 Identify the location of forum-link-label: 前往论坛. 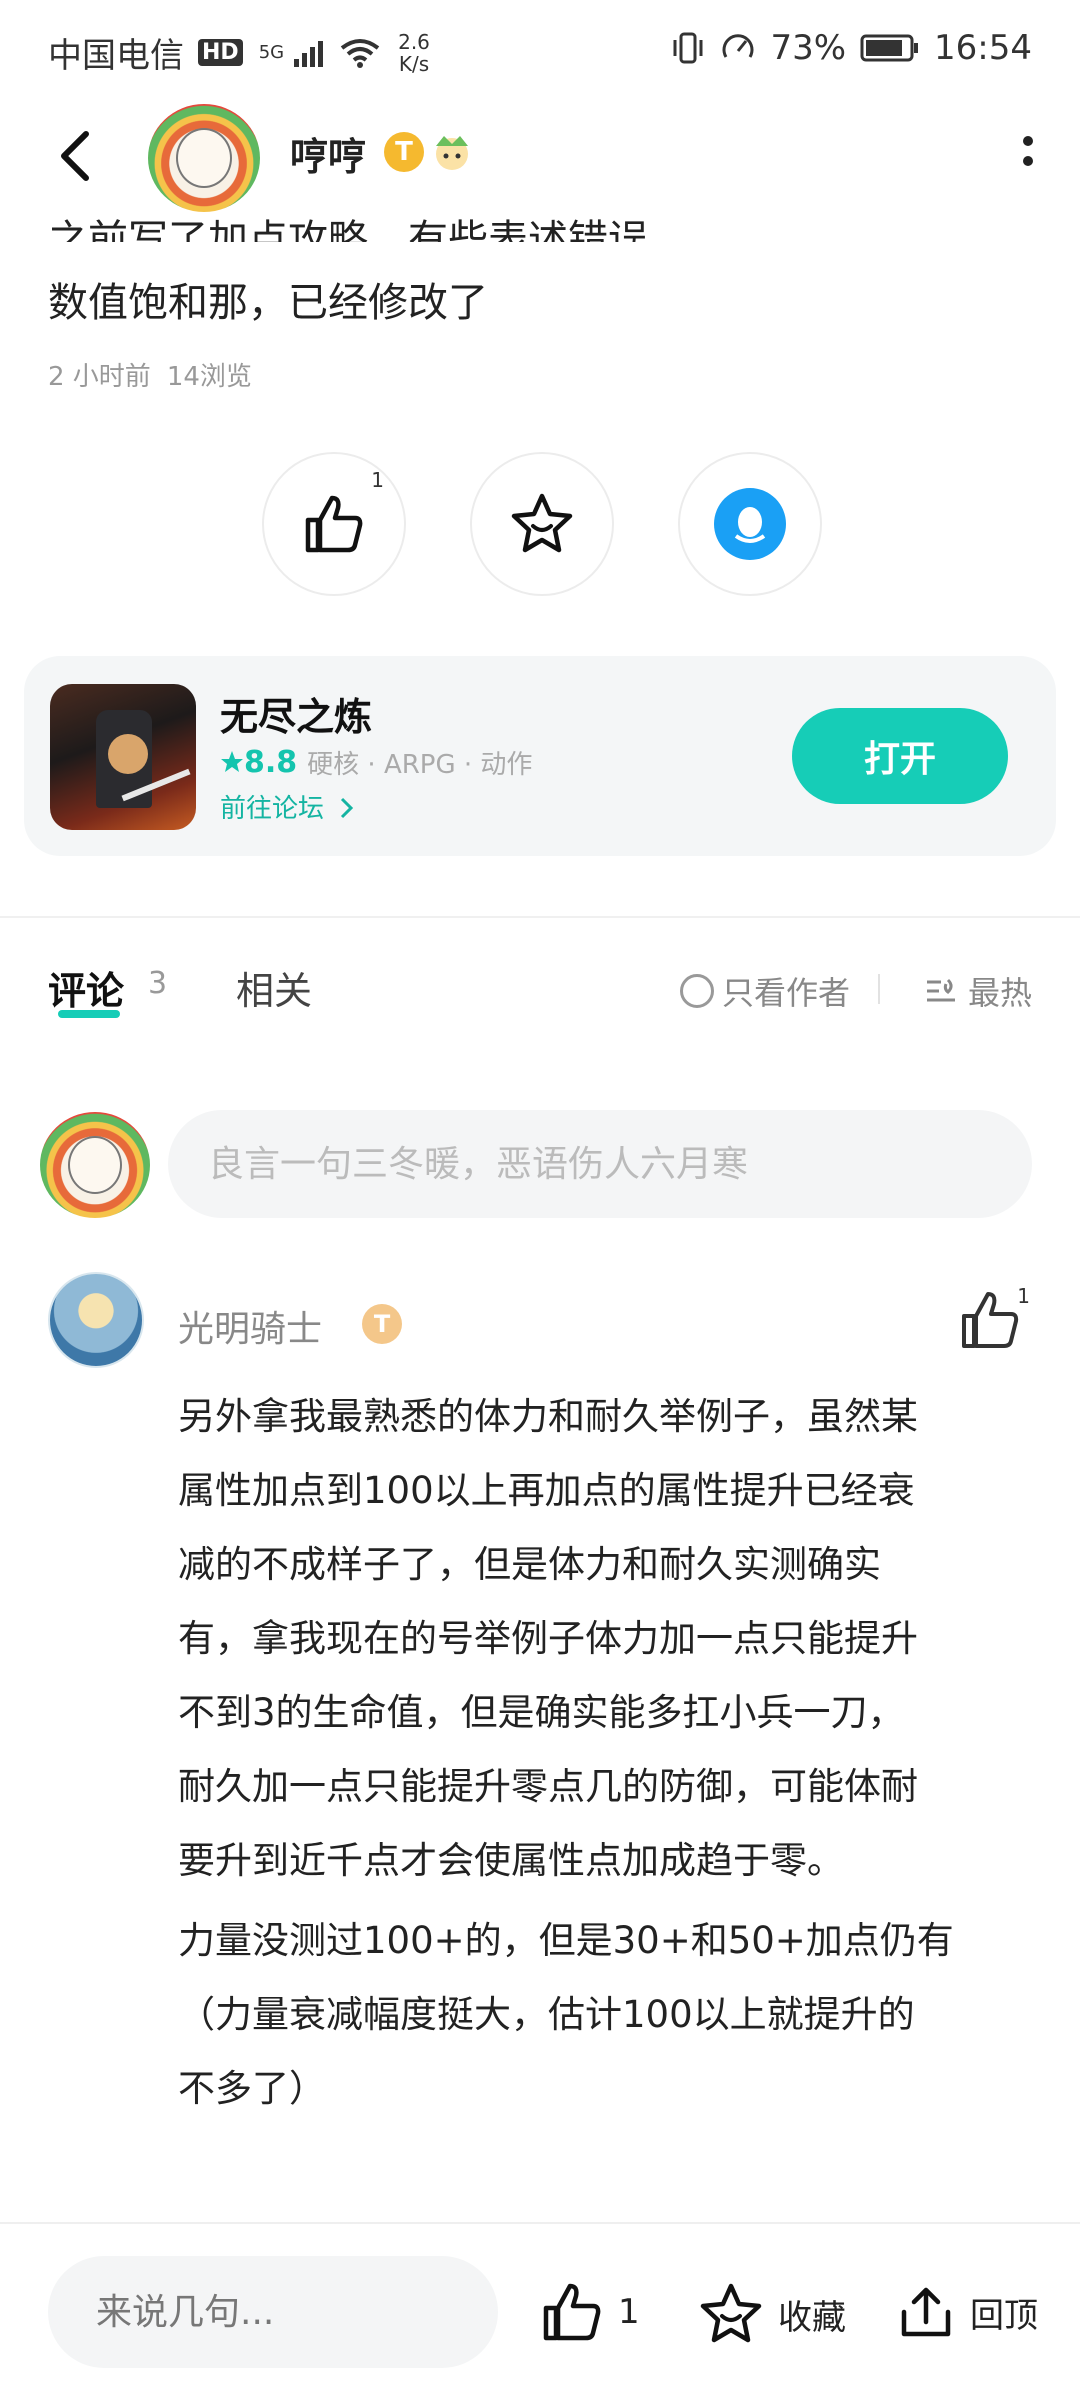
(272, 809).